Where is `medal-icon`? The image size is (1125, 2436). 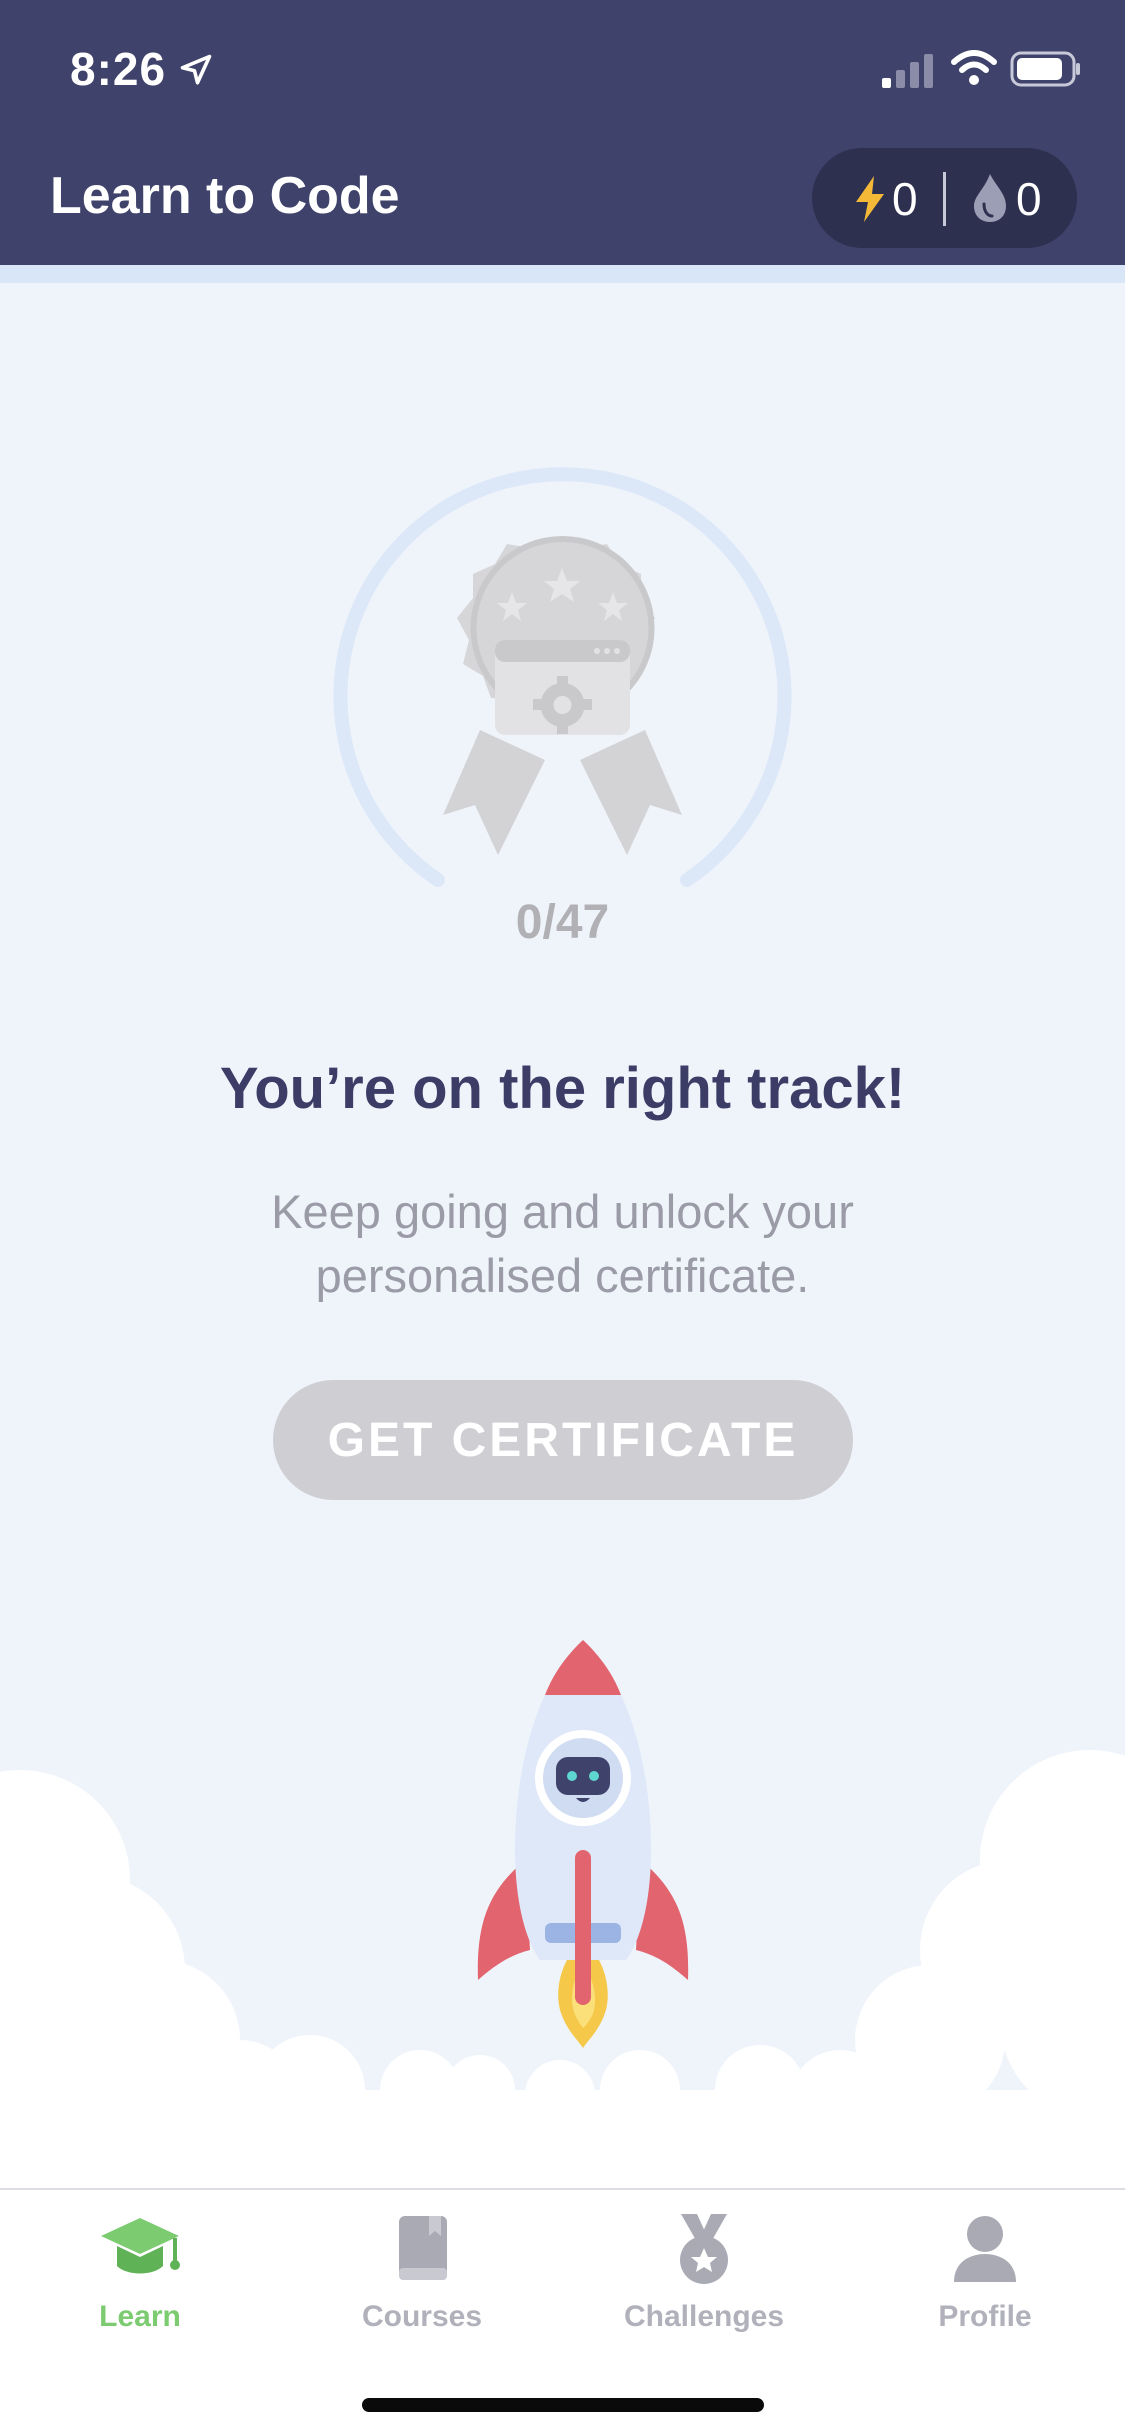 medal-icon is located at coordinates (704, 2249).